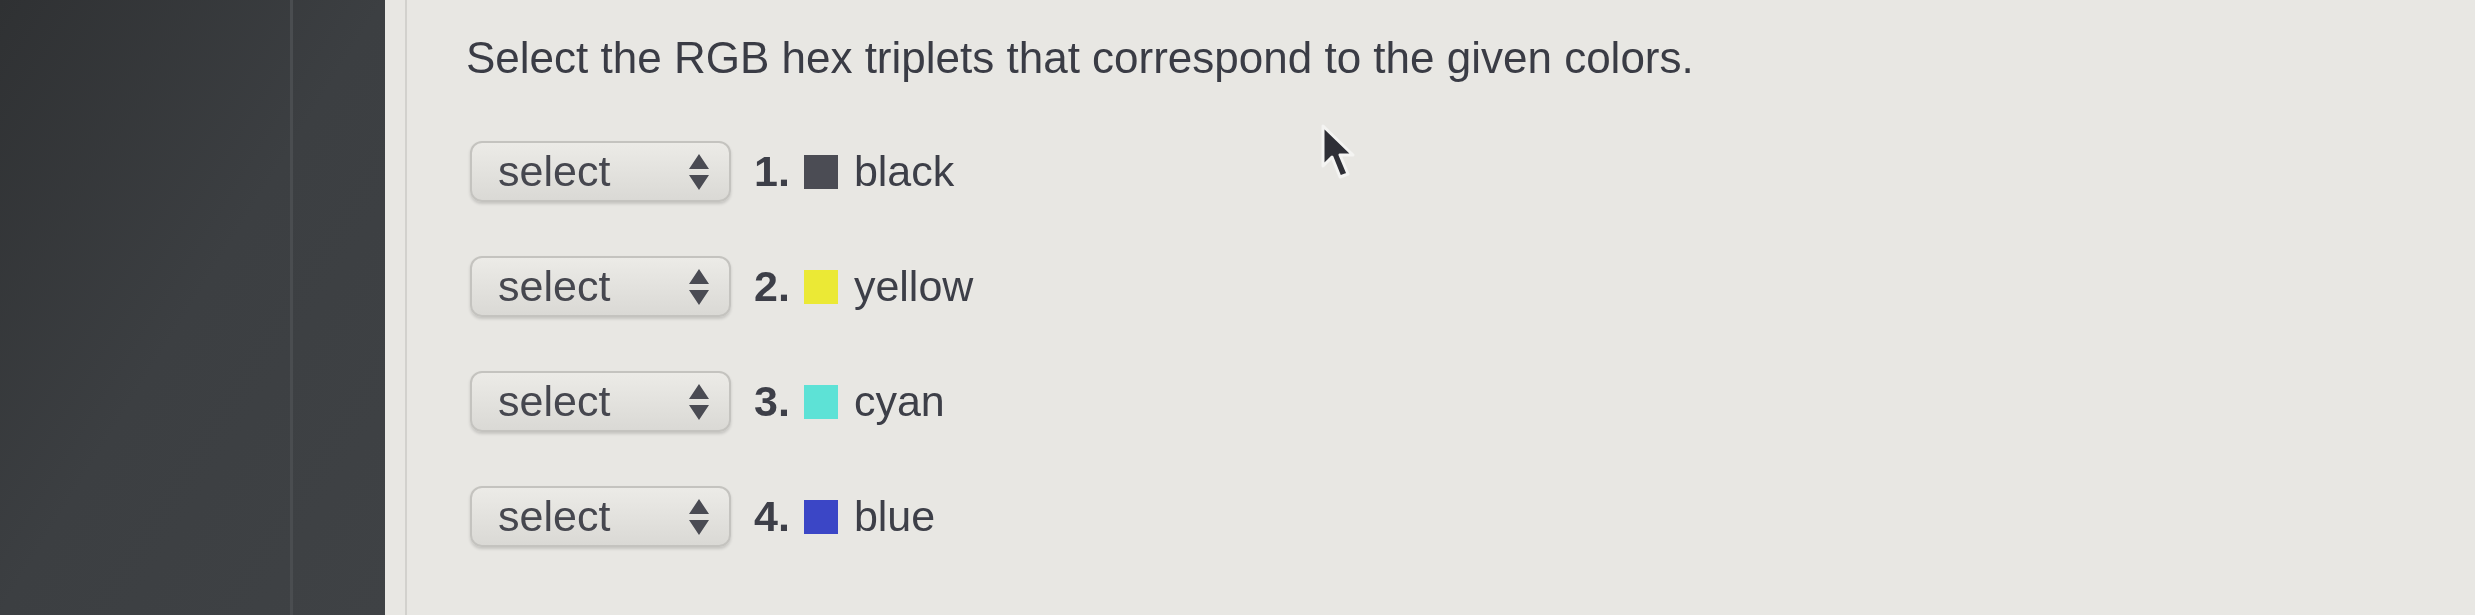 This screenshot has height=615, width=2475. Describe the element at coordinates (772, 171) in the screenshot. I see `item-number: 1.` at that location.